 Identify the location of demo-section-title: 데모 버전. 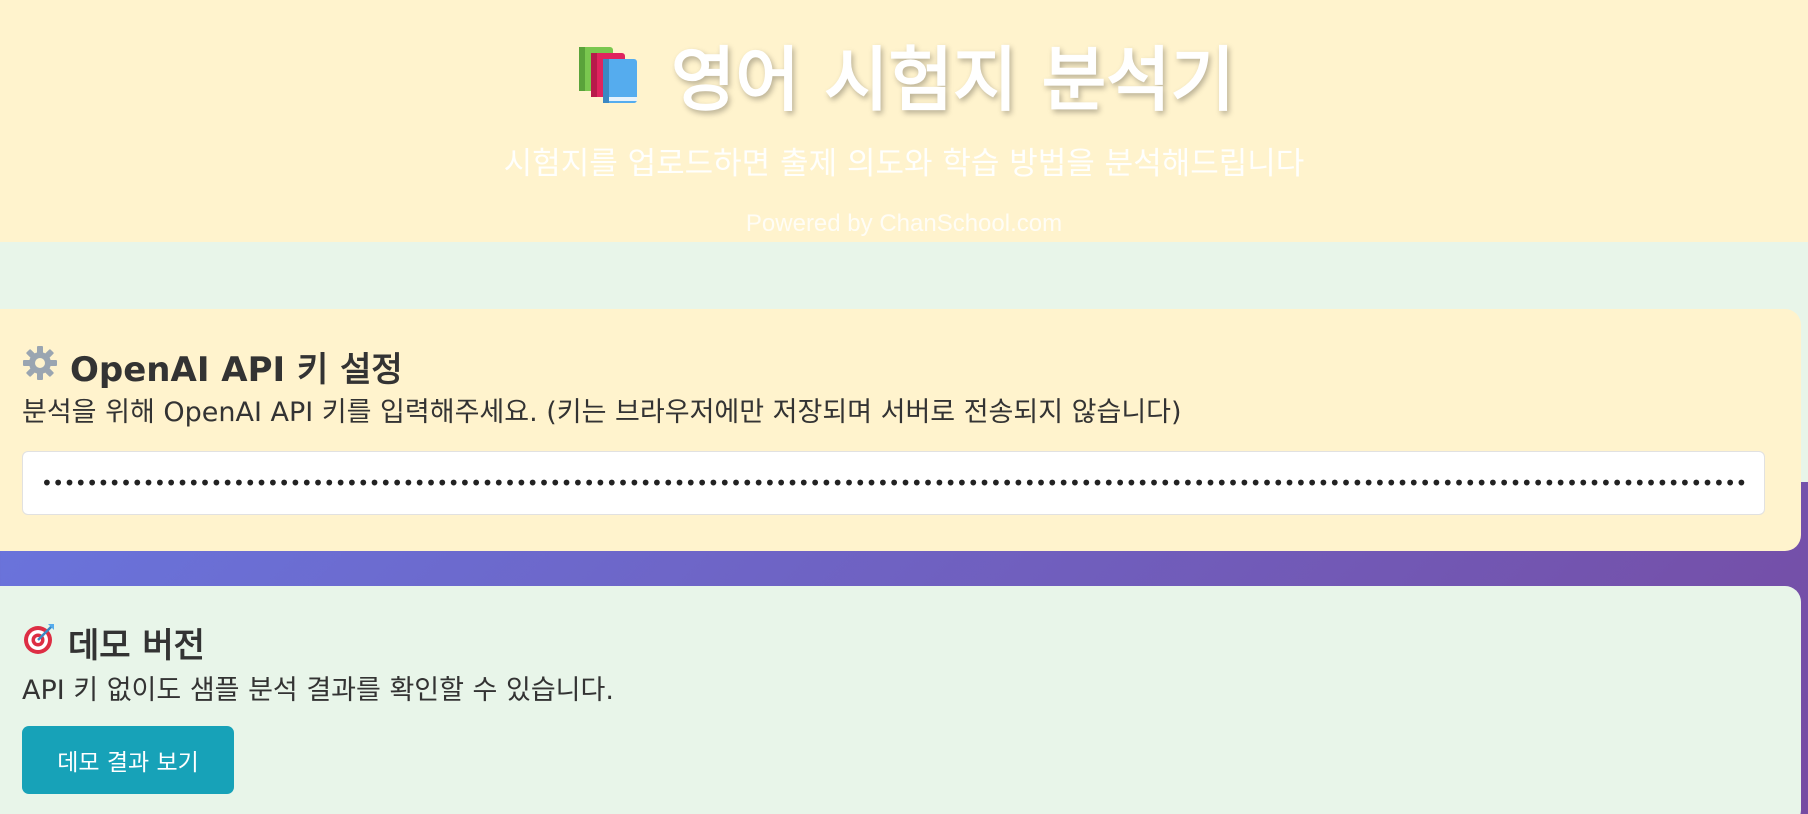
(113, 646).